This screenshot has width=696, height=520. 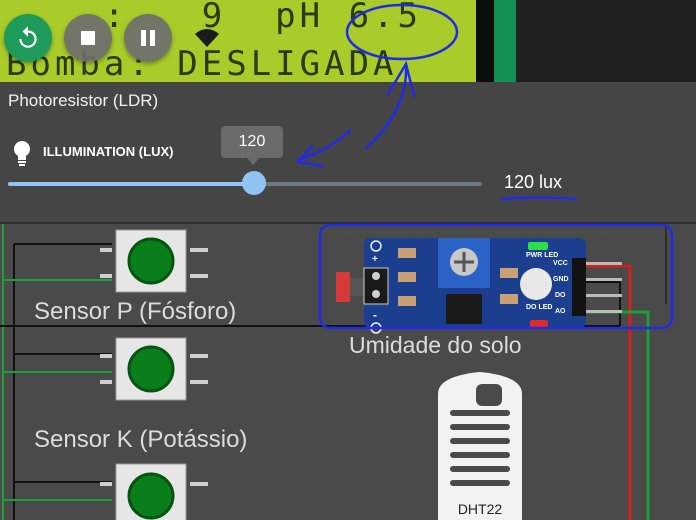 I want to click on pushbutton-k, so click(x=154, y=369).